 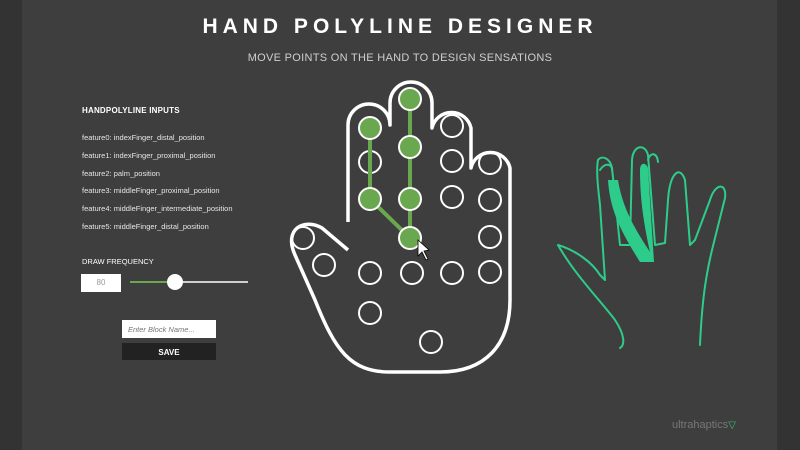 What do you see at coordinates (145, 226) in the screenshot?
I see `feature-item: feature5: middleFinger_distal_position` at bounding box center [145, 226].